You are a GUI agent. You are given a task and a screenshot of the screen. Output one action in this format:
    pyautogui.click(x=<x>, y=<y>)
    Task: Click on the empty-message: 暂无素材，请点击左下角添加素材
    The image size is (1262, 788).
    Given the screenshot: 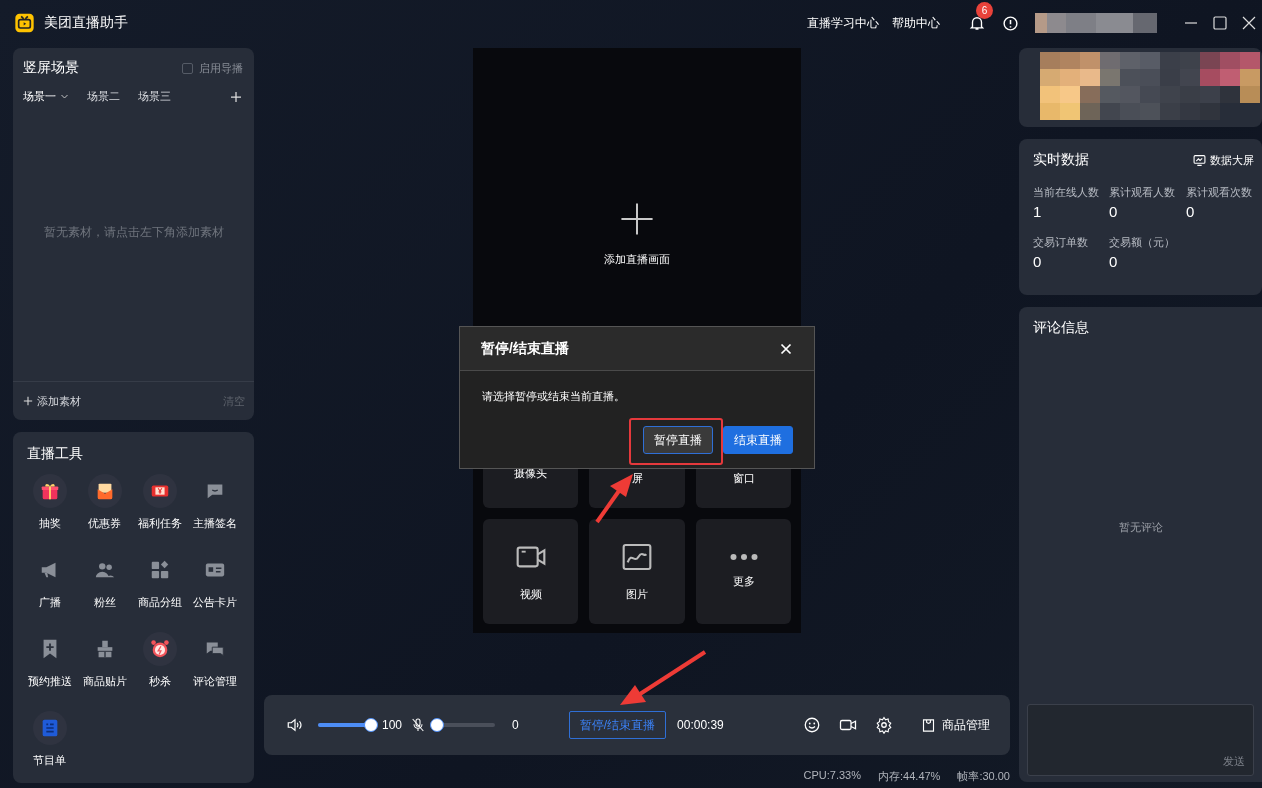 What is the action you would take?
    pyautogui.click(x=133, y=232)
    